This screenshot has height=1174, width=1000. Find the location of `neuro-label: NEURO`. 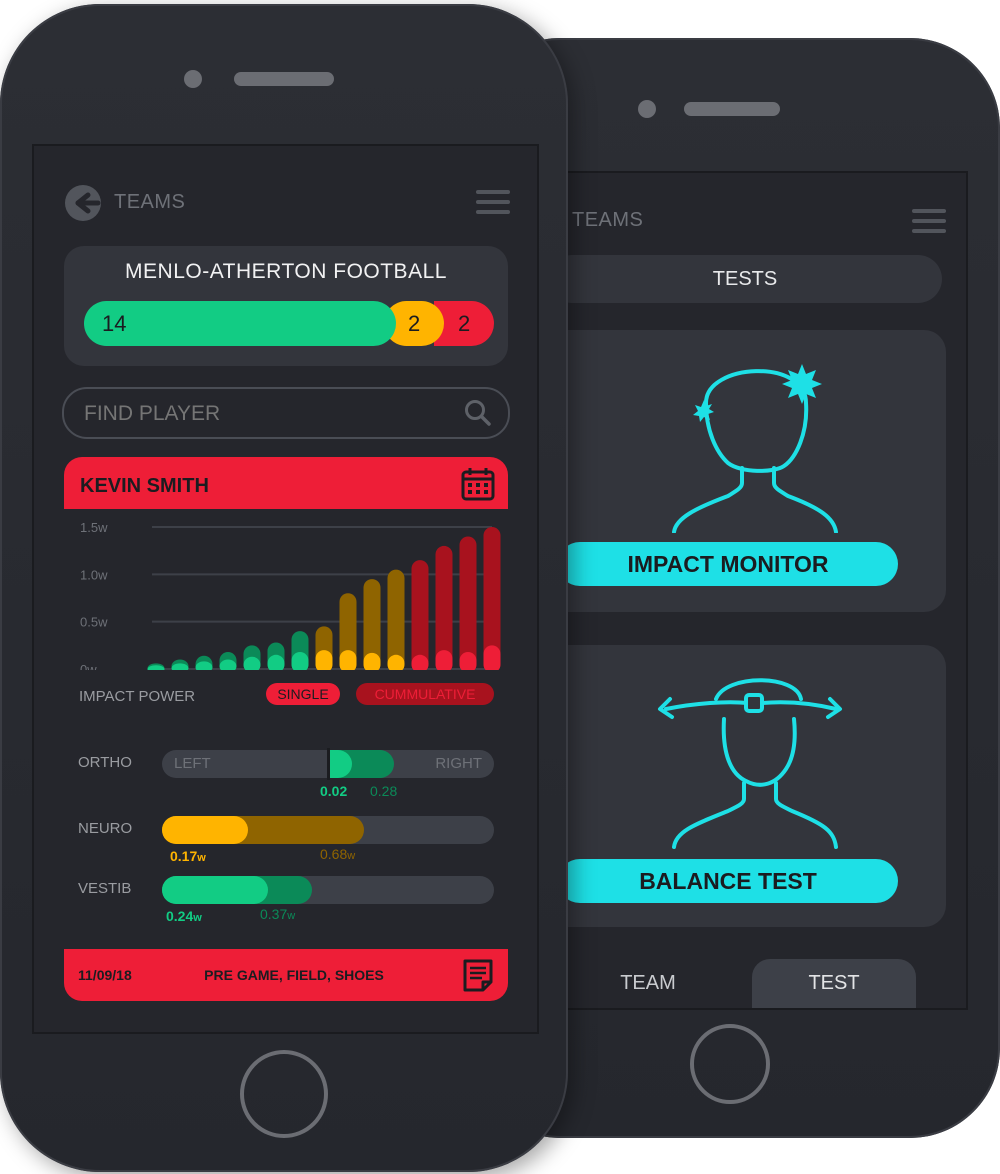

neuro-label: NEURO is located at coordinates (105, 828).